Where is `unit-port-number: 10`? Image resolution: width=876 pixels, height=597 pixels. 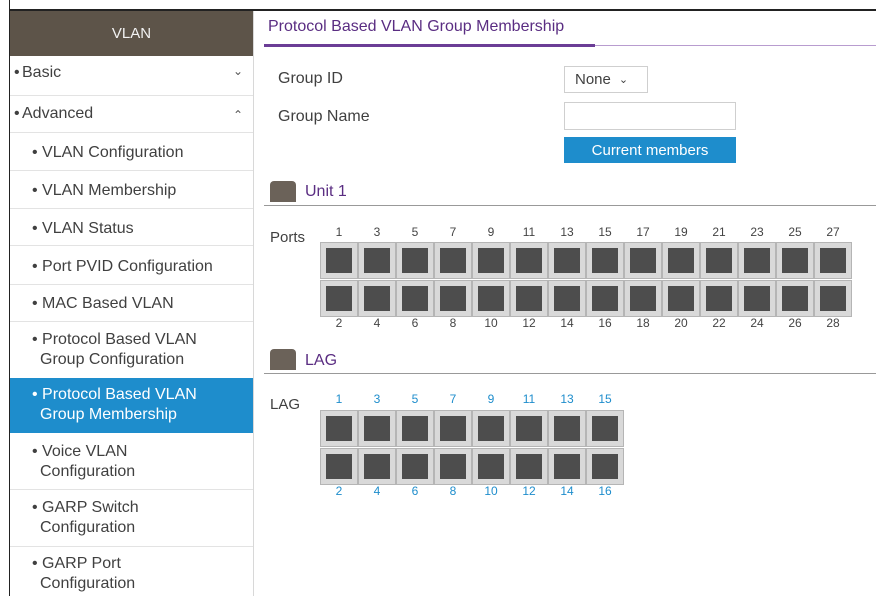 unit-port-number: 10 is located at coordinates (491, 323).